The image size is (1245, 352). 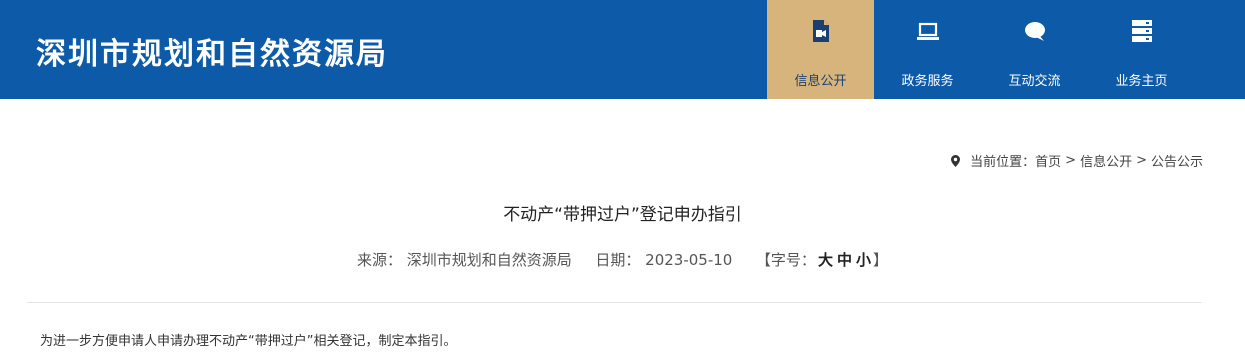 I want to click on breadcrumb-prefix: 当前位置：, so click(x=1003, y=162).